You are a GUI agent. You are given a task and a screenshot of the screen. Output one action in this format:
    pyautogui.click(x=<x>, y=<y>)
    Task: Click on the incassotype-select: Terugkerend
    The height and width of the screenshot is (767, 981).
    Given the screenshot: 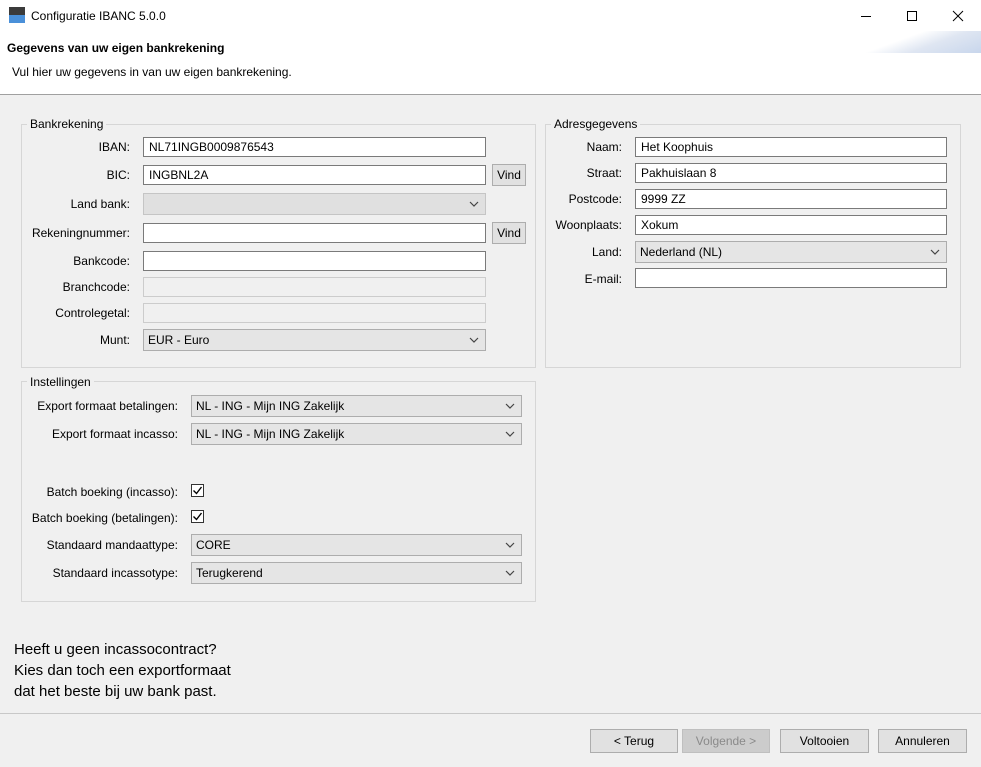 What is the action you would take?
    pyautogui.click(x=356, y=573)
    